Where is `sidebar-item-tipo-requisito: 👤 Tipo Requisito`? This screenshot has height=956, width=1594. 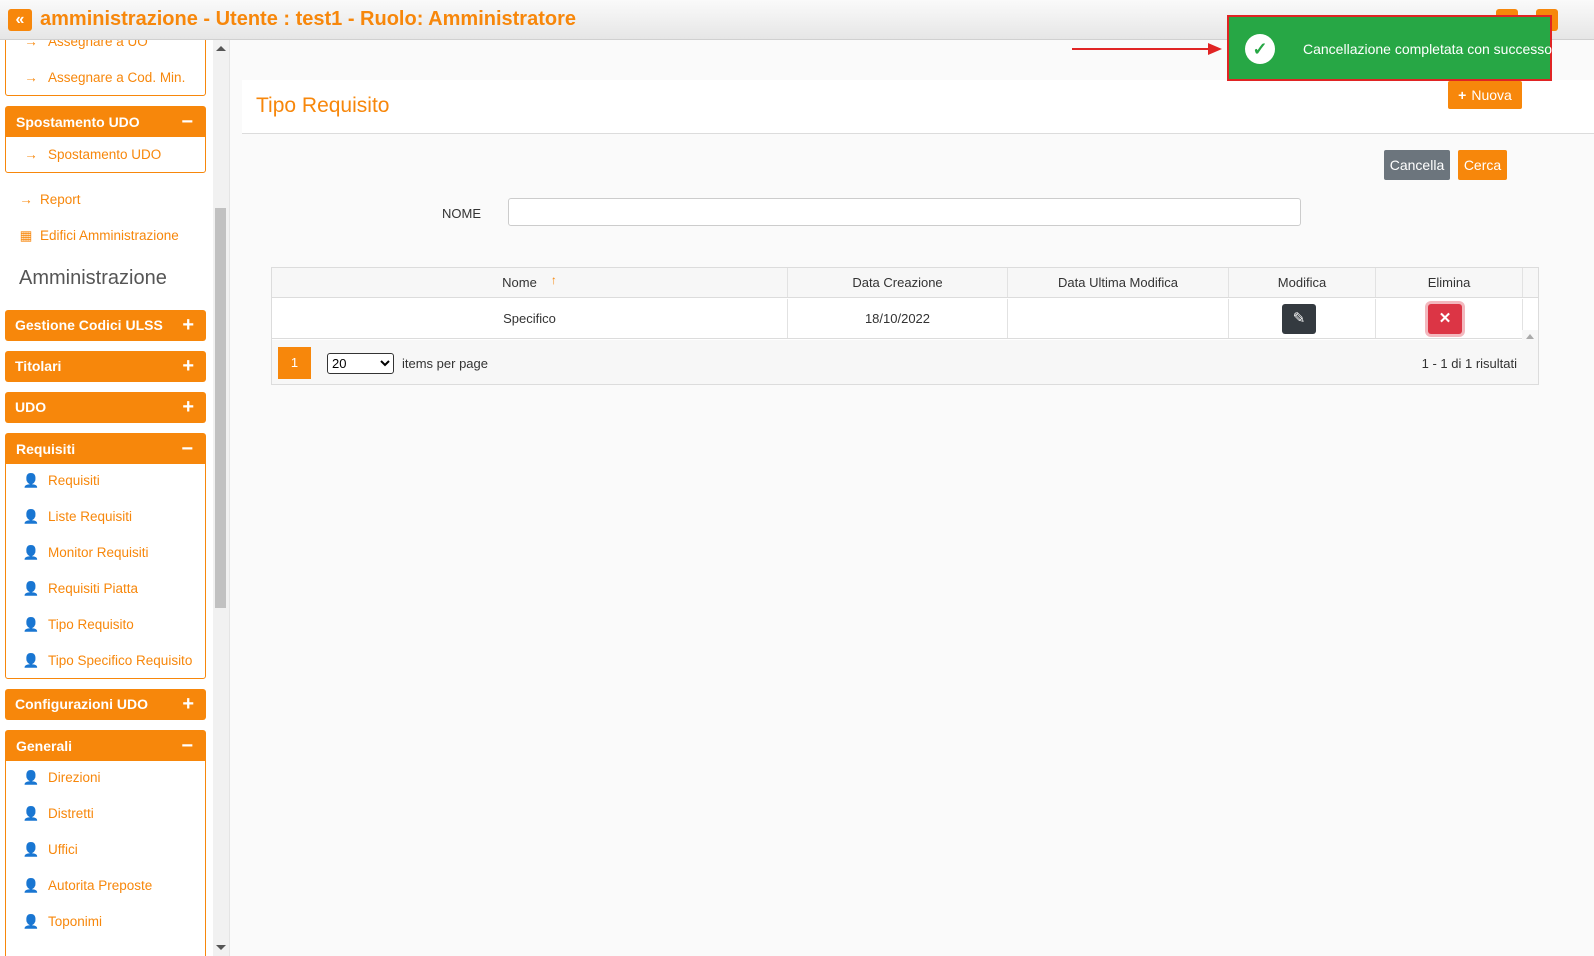
sidebar-item-tipo-requisito: 👤 Tipo Requisito is located at coordinates (105, 625).